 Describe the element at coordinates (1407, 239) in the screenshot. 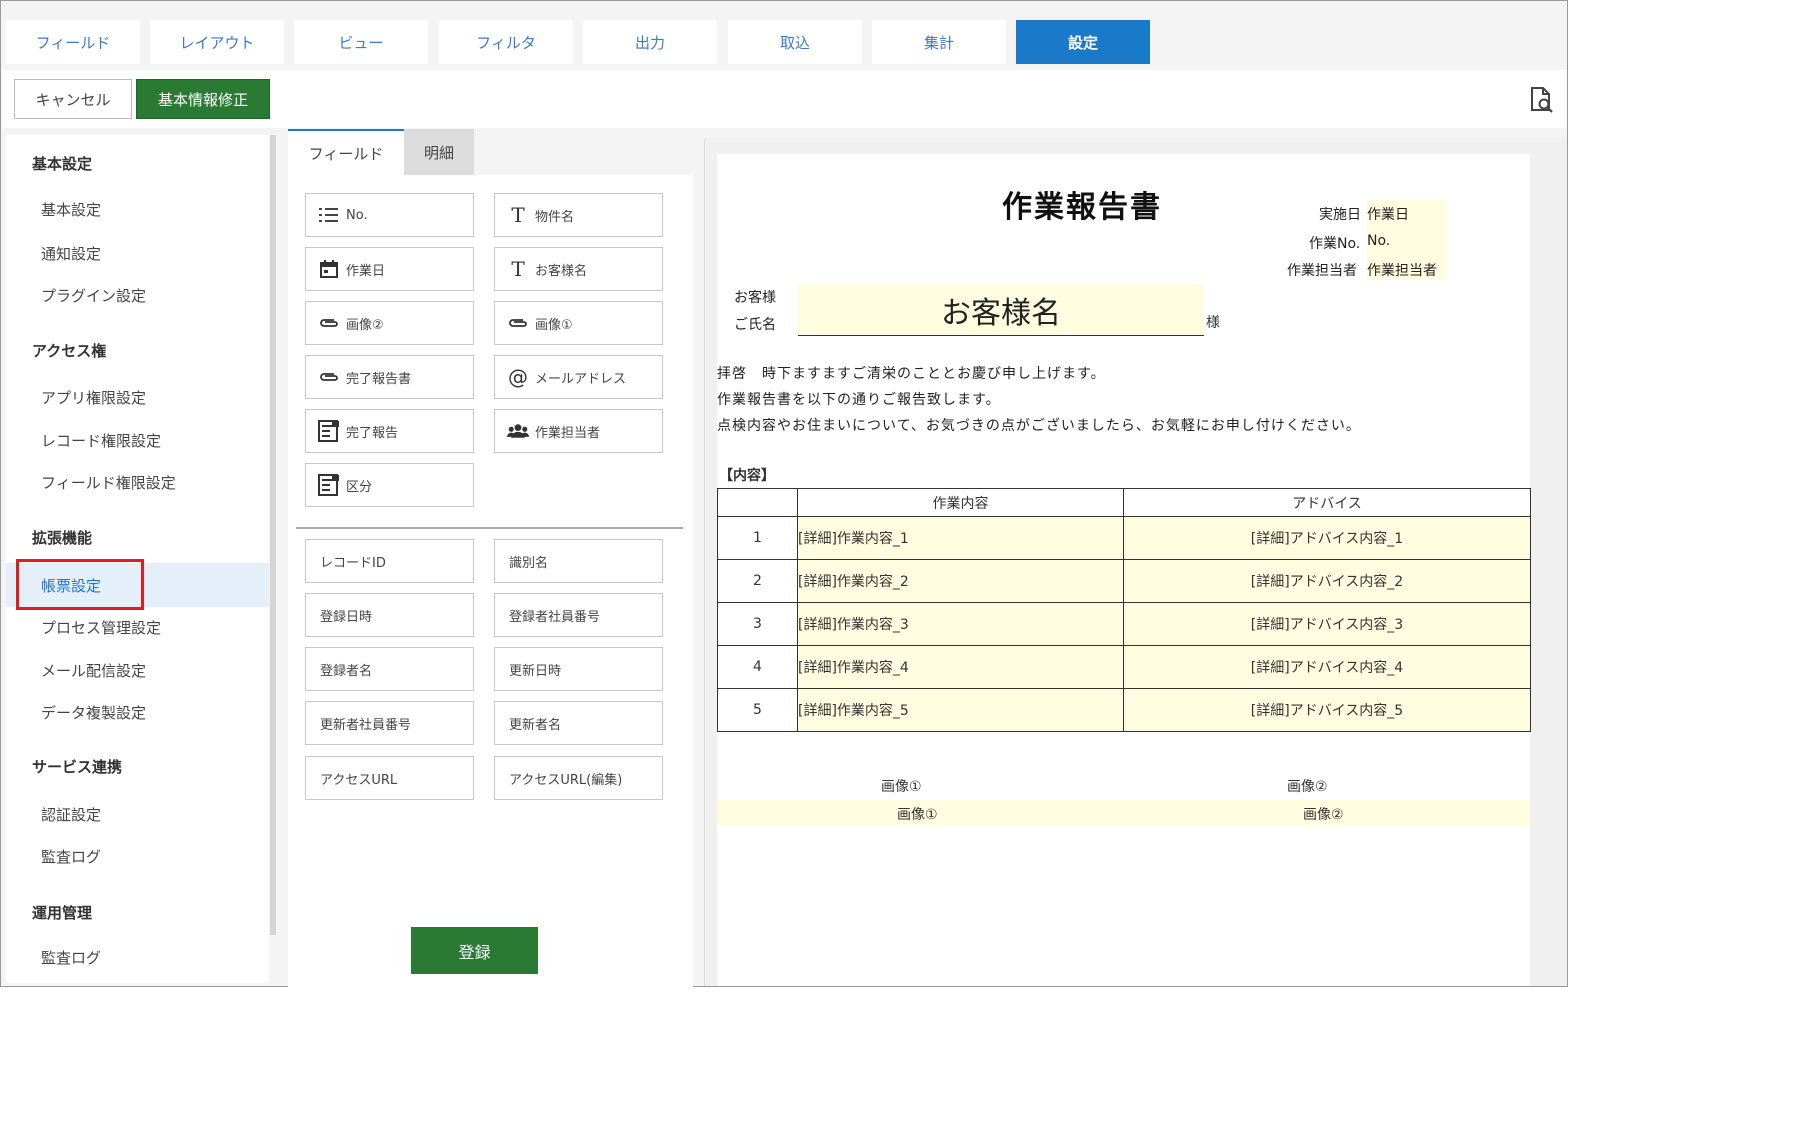

I see `meta-no-value: No.` at that location.